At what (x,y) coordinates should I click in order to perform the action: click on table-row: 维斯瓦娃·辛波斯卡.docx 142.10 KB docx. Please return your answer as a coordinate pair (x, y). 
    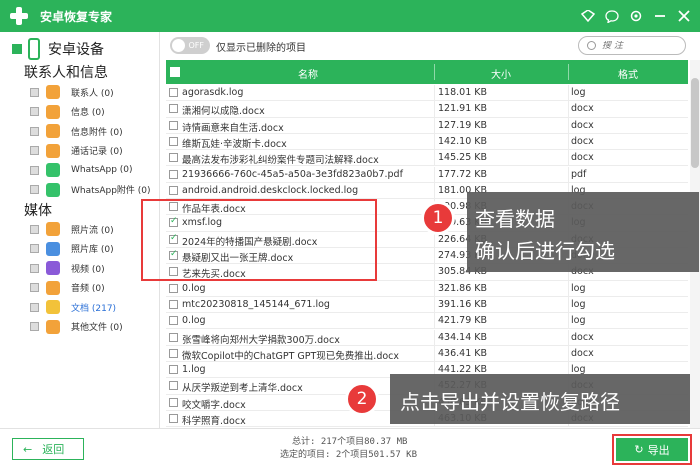
    Looking at the image, I should click on (427, 142).